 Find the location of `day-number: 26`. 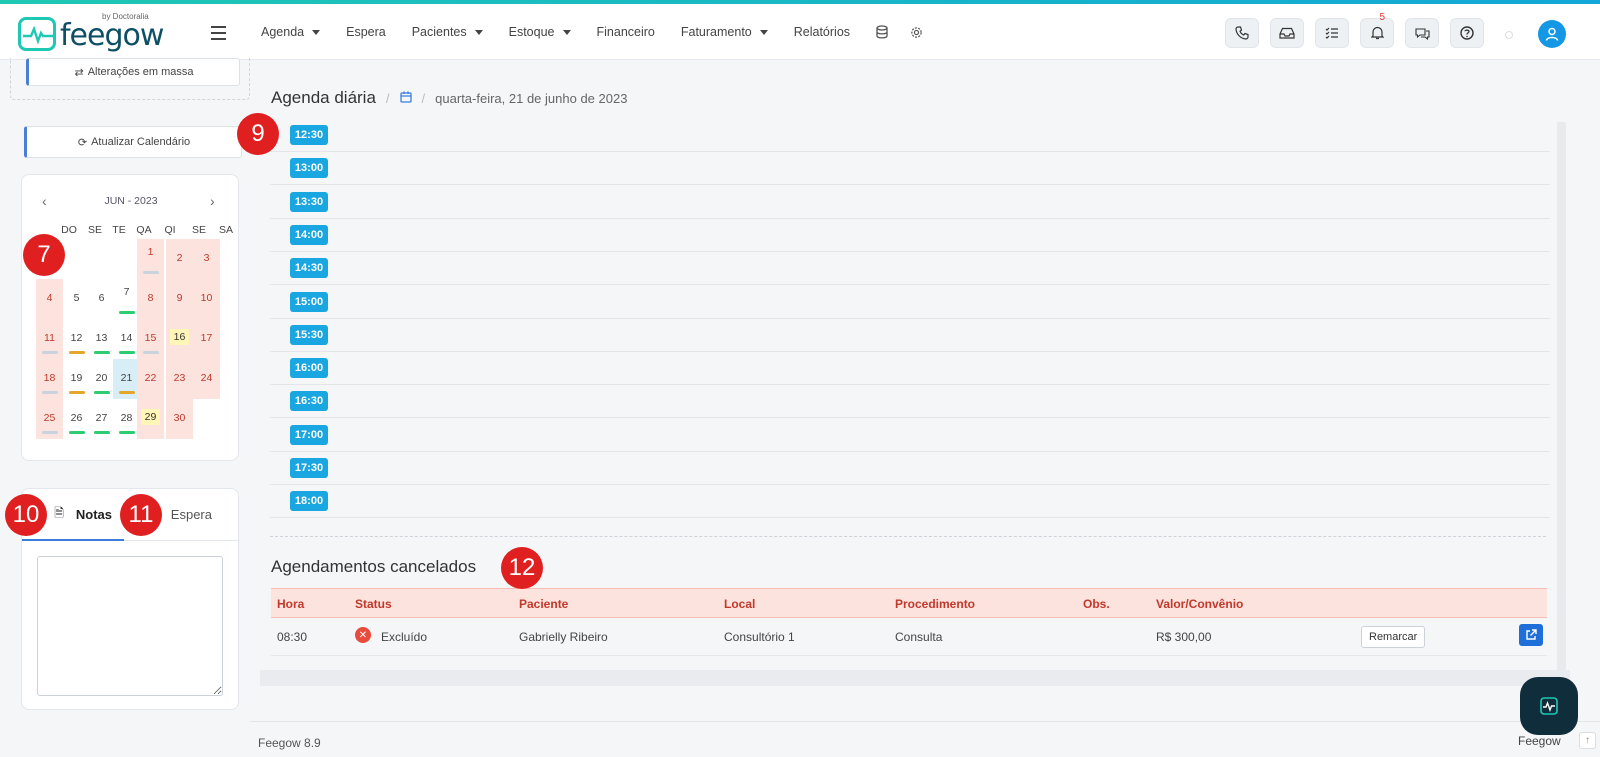

day-number: 26 is located at coordinates (76, 418).